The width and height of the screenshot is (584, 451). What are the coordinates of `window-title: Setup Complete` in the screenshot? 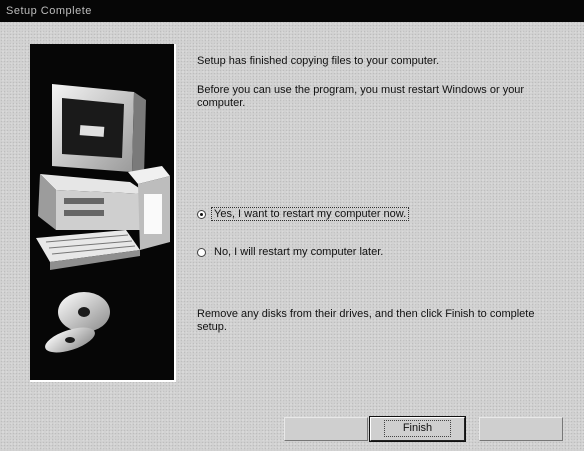 It's located at (49, 11).